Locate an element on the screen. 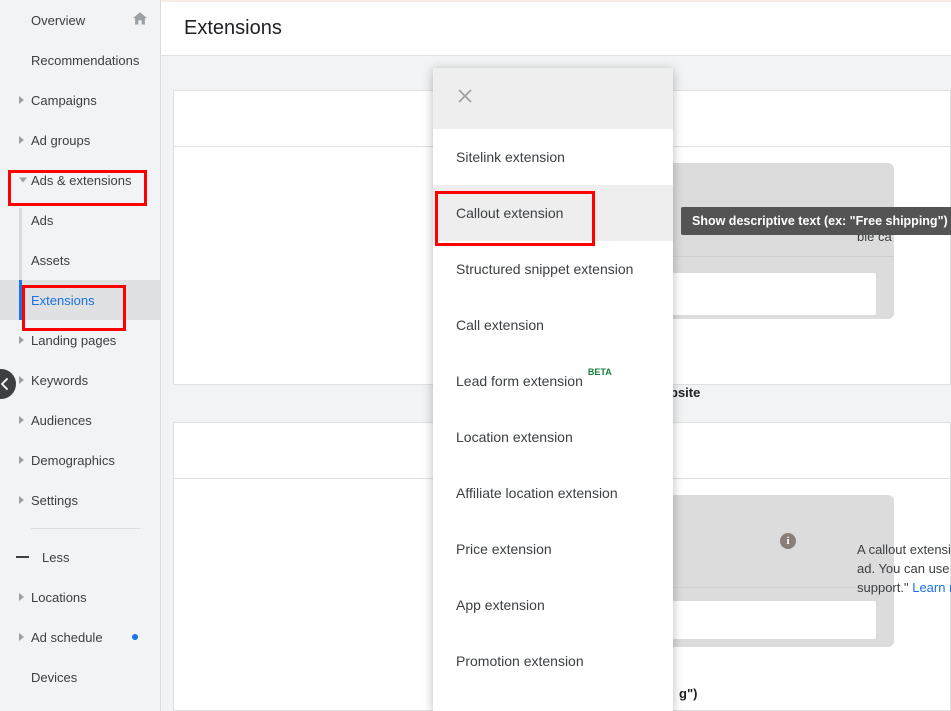 The image size is (951, 711). sidebar-item-label: Landing pages is located at coordinates (74, 340).